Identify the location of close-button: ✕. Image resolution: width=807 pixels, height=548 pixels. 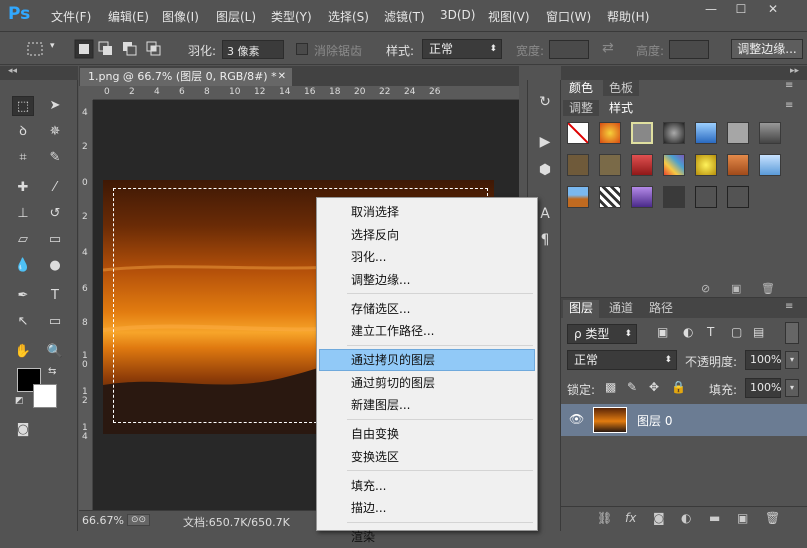
(773, 10).